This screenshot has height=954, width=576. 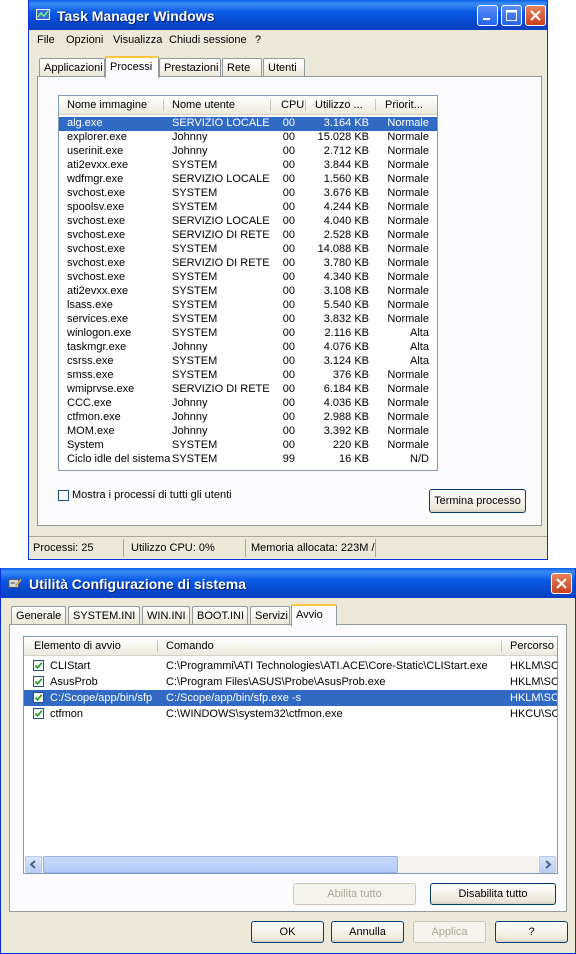 What do you see at coordinates (248, 138) in the screenshot?
I see `table-row: explorer.exe Johnny 00 15.028 KB Normale` at bounding box center [248, 138].